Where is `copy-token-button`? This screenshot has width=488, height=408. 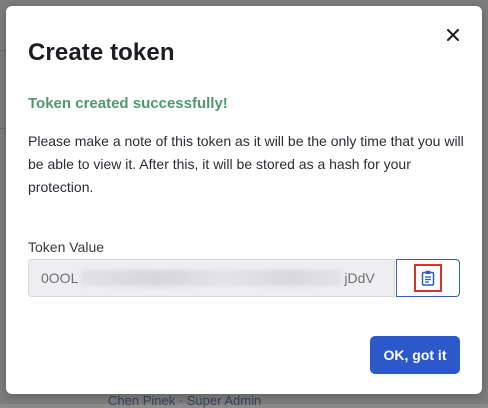
copy-token-button is located at coordinates (428, 278).